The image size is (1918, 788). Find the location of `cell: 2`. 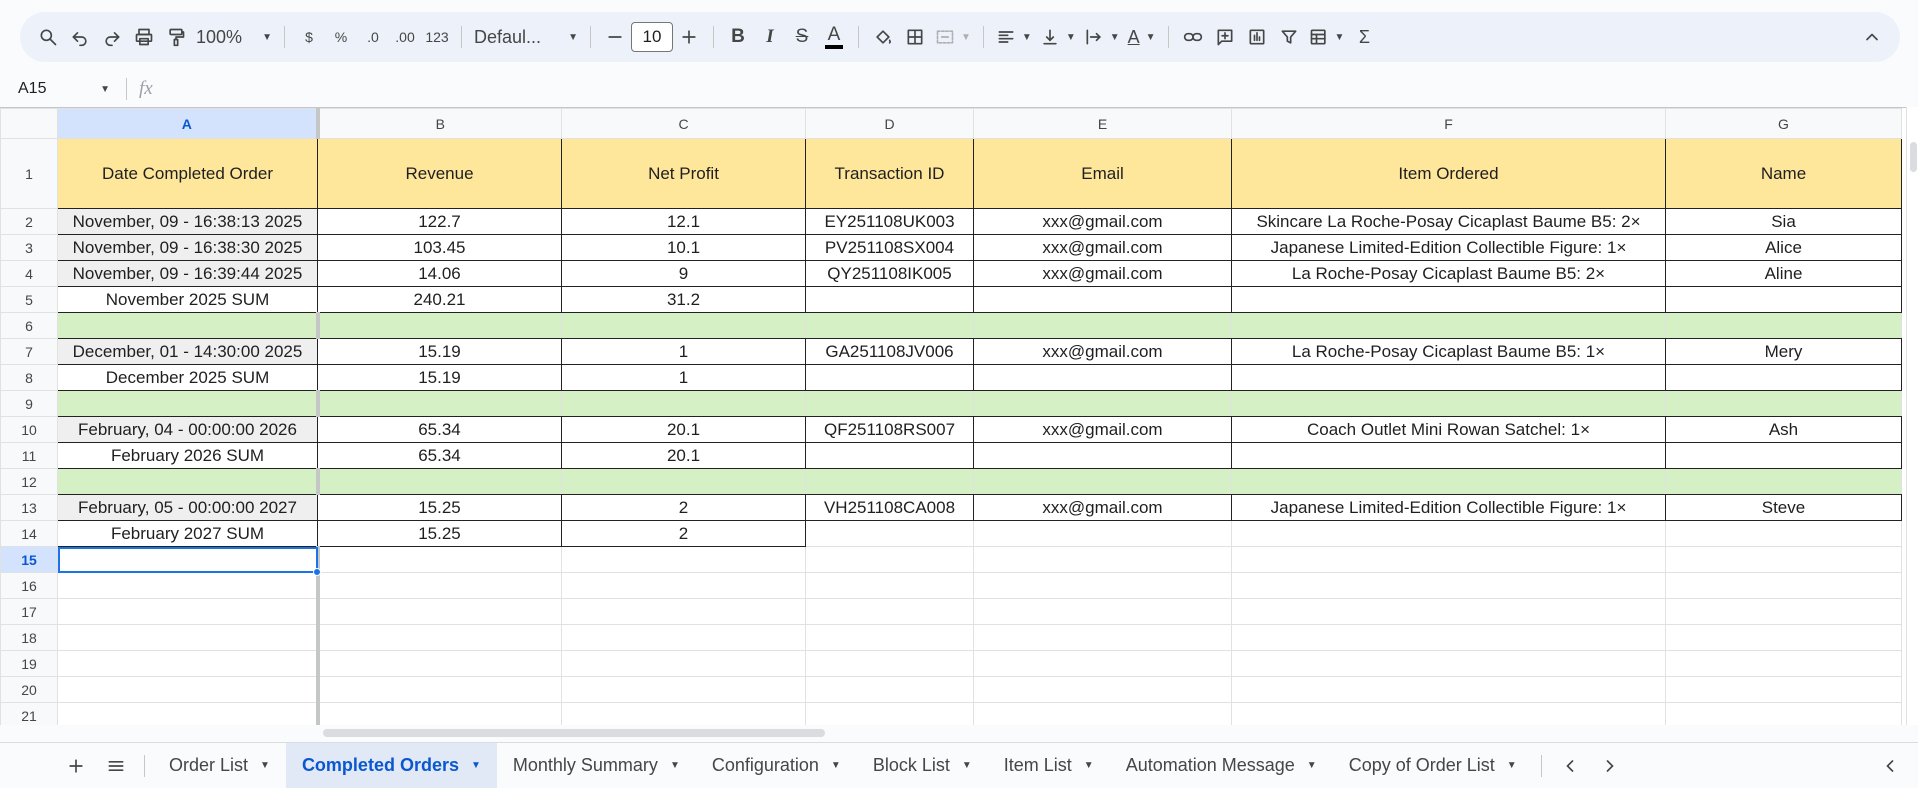

cell: 2 is located at coordinates (683, 533).